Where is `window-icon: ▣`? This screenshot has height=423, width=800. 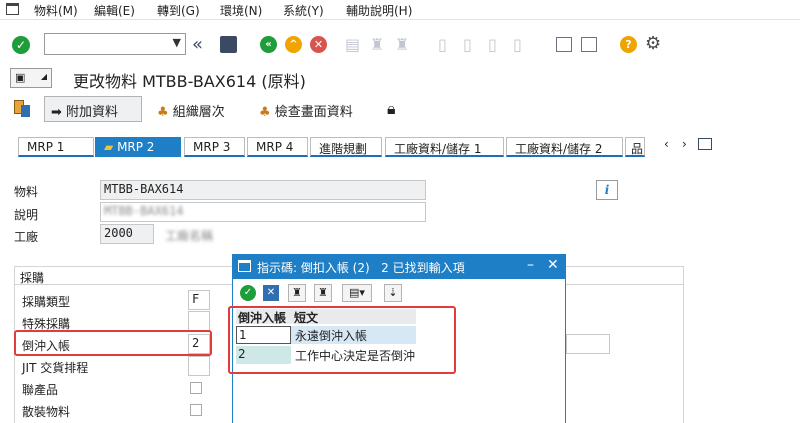 window-icon: ▣ is located at coordinates (20, 77).